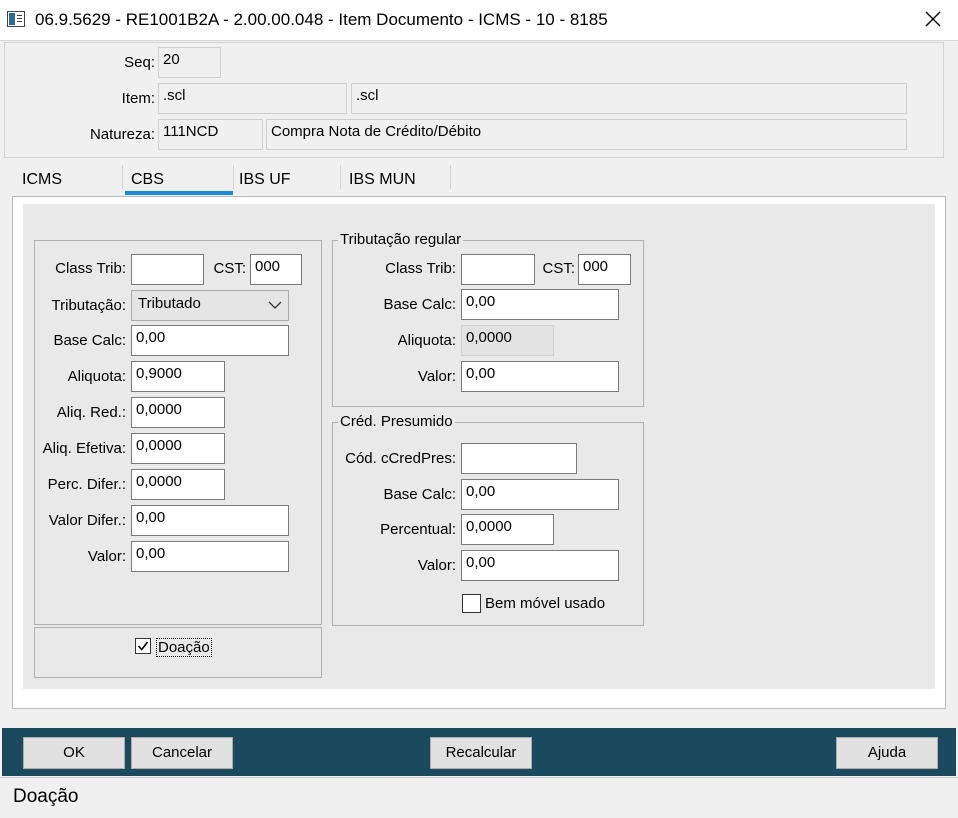 The height and width of the screenshot is (818, 958). What do you see at coordinates (558, 268) in the screenshot?
I see `regular-cst-label: CST:` at bounding box center [558, 268].